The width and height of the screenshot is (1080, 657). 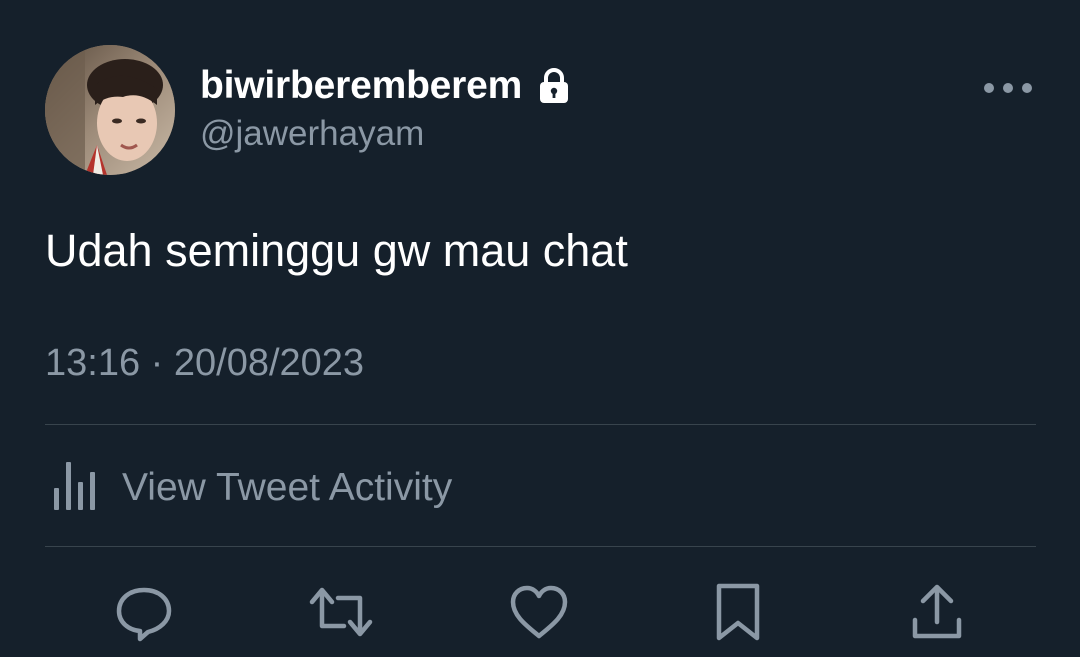 I want to click on bookmark-icon, so click(x=738, y=614).